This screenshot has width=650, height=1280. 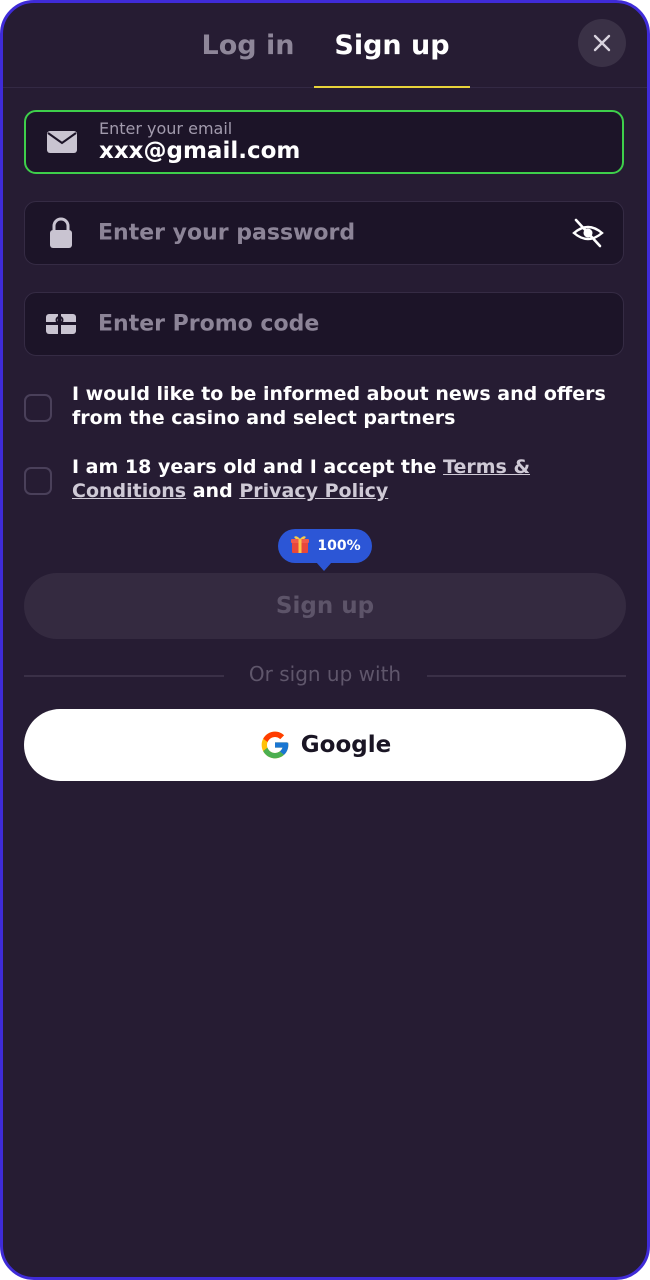 I want to click on and-text: and, so click(x=213, y=491).